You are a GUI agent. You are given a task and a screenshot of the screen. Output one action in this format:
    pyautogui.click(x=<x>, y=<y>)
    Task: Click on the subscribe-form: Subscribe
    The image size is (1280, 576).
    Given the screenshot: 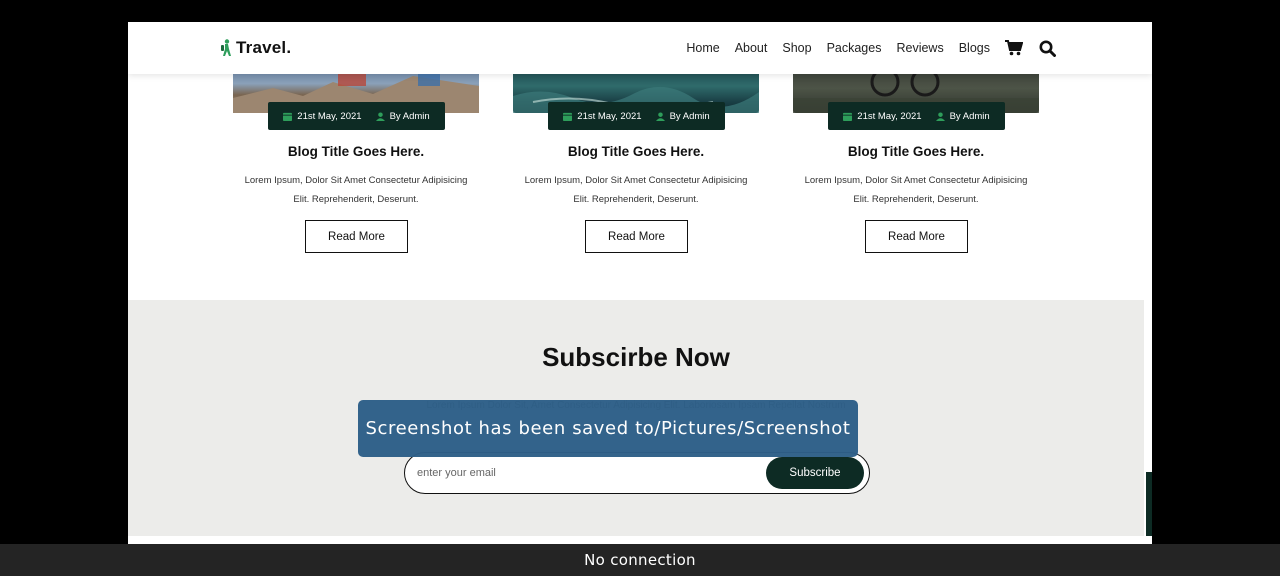 What is the action you would take?
    pyautogui.click(x=637, y=473)
    